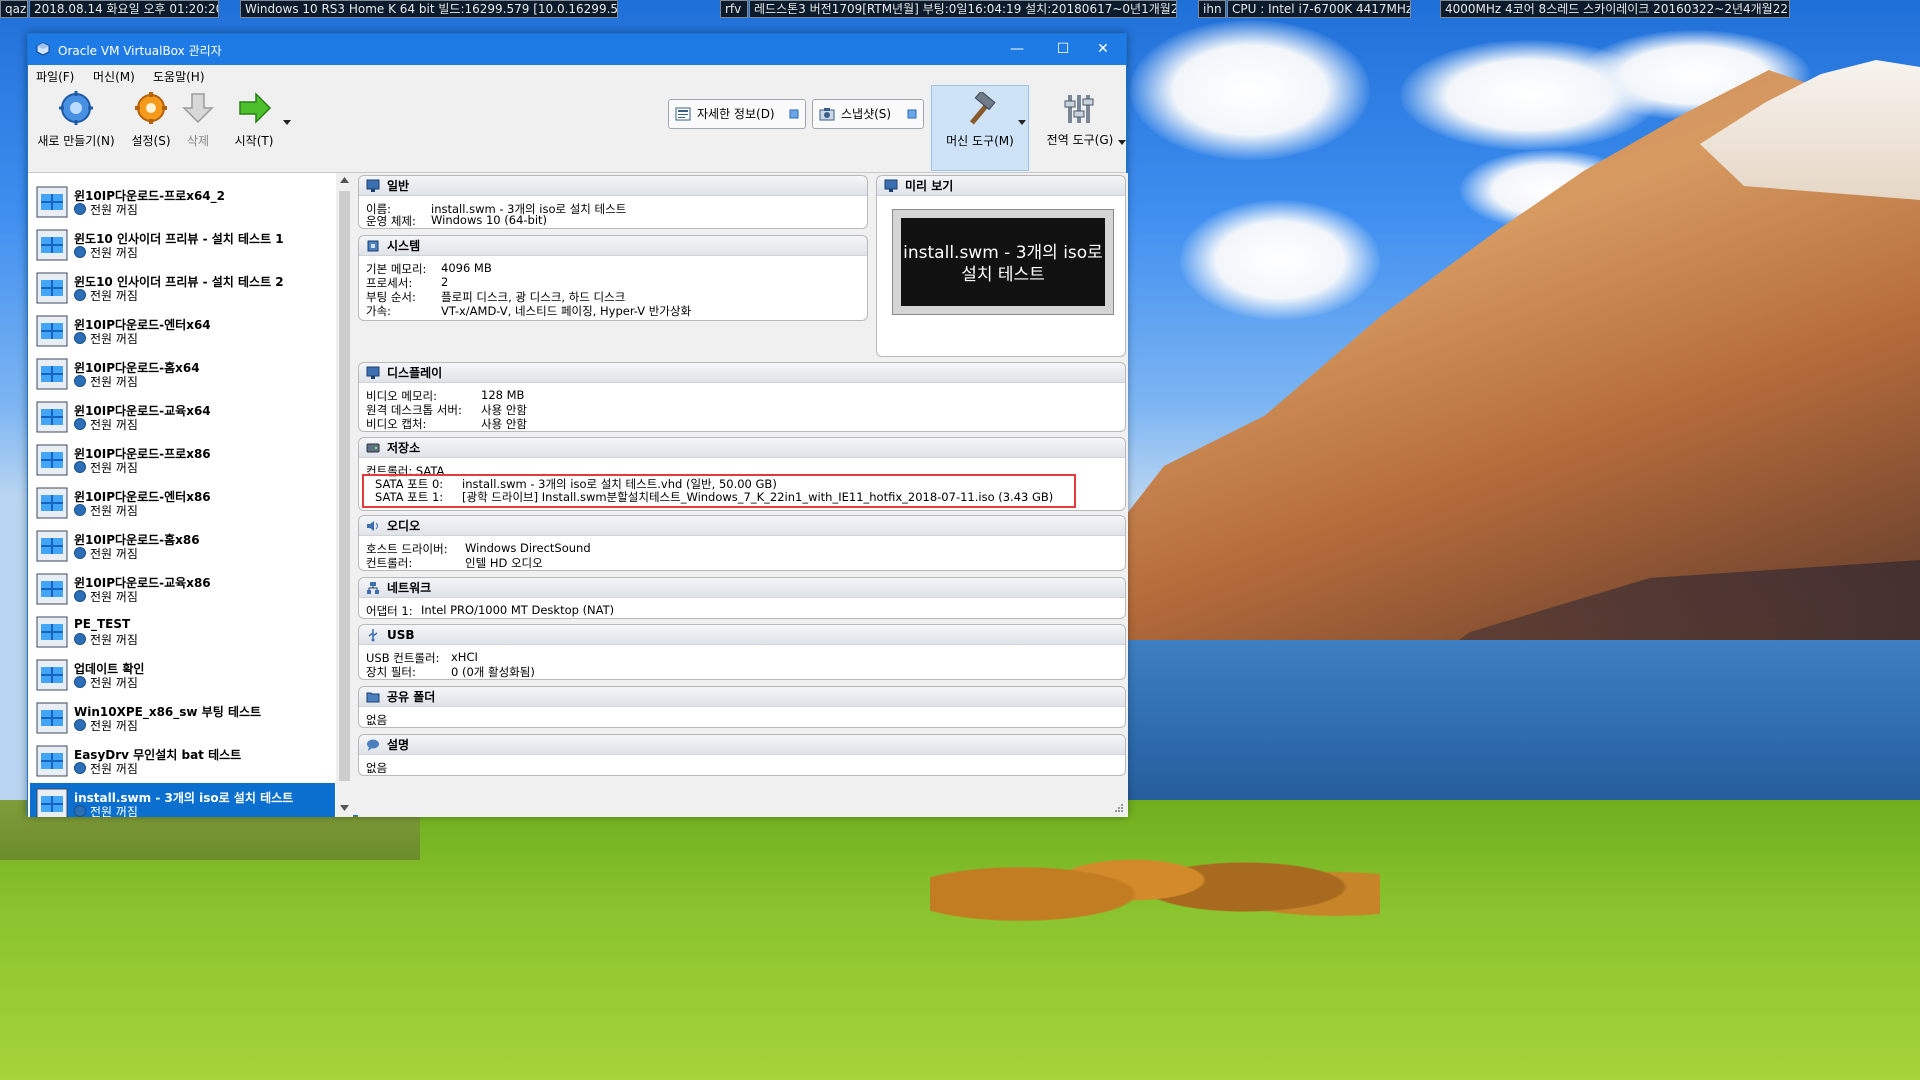 Image resolution: width=1920 pixels, height=1080 pixels. Describe the element at coordinates (1103, 49) in the screenshot. I see `close-button: ✕` at that location.